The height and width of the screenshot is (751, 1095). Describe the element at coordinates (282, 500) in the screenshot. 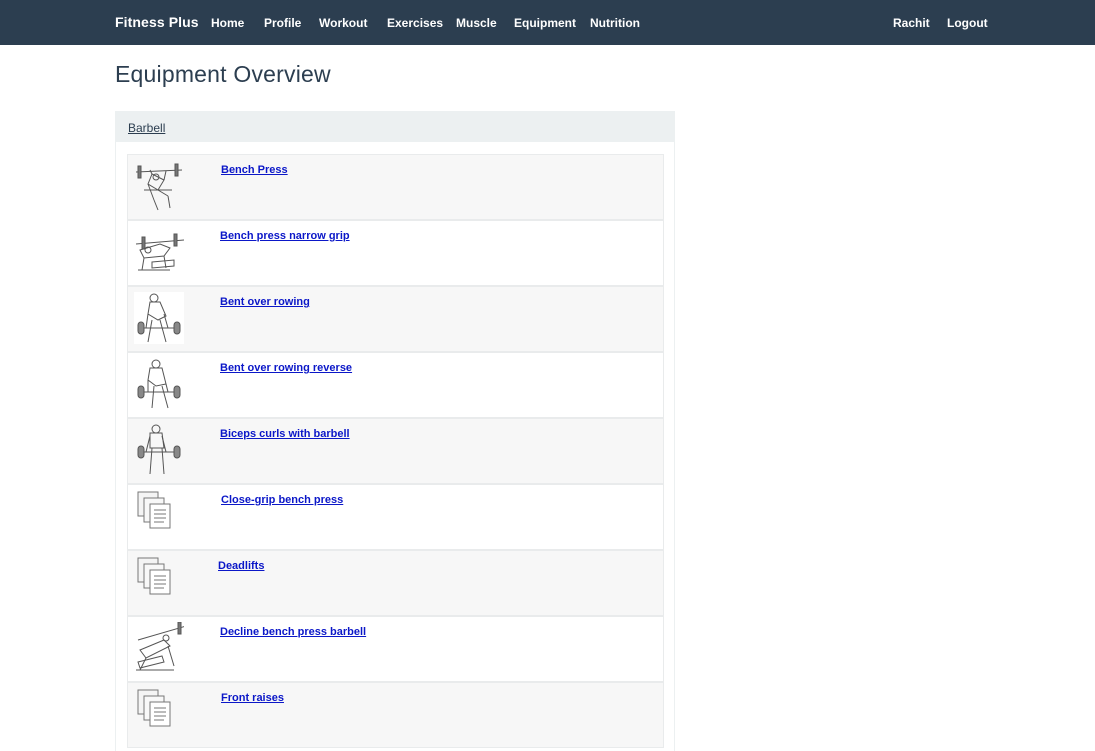

I see `exercise-link: Close-grip bench press` at that location.